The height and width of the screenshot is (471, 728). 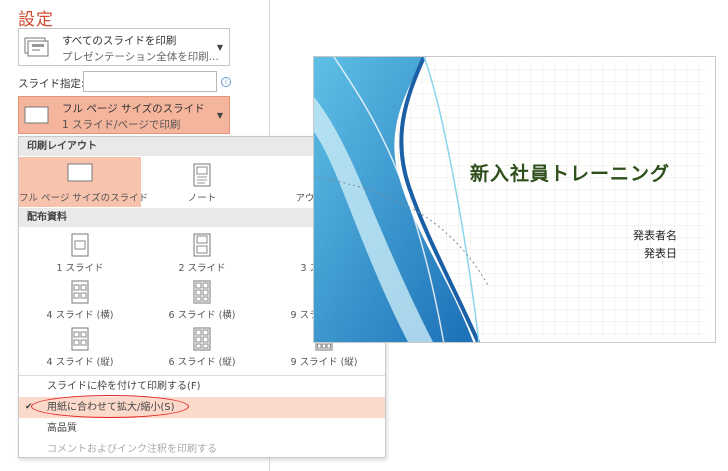 I want to click on info-icon: i, so click(x=226, y=82).